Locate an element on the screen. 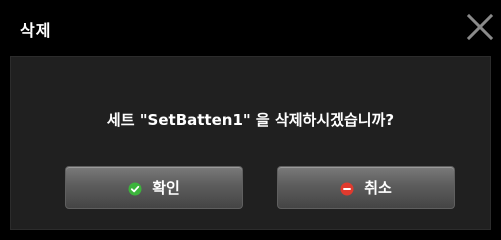  check-circle-icon is located at coordinates (135, 188).